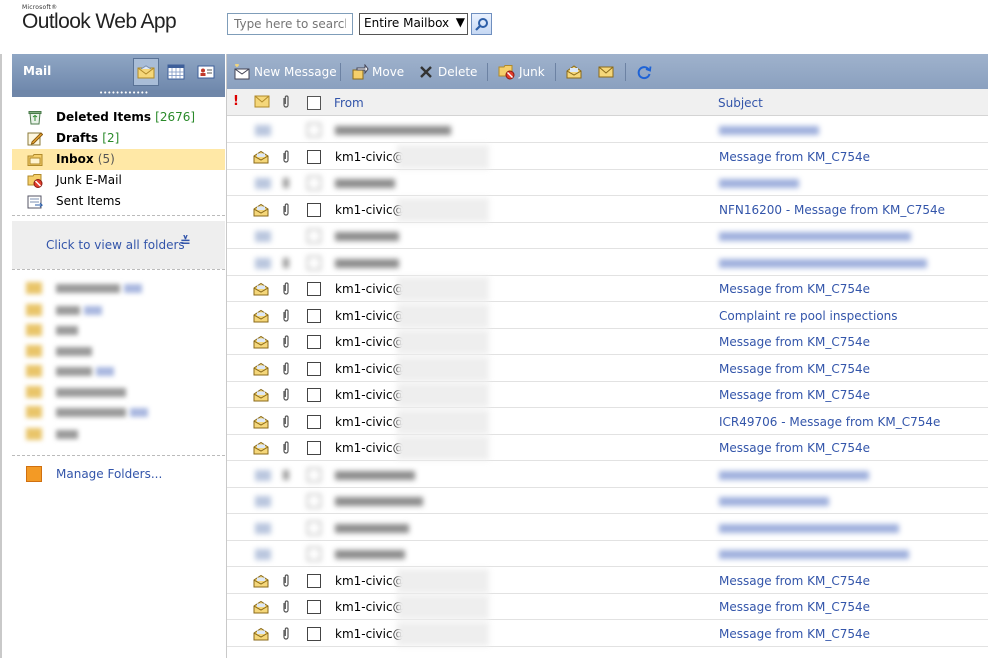 The height and width of the screenshot is (658, 988). Describe the element at coordinates (458, 72) in the screenshot. I see `delete-label: Delete` at that location.